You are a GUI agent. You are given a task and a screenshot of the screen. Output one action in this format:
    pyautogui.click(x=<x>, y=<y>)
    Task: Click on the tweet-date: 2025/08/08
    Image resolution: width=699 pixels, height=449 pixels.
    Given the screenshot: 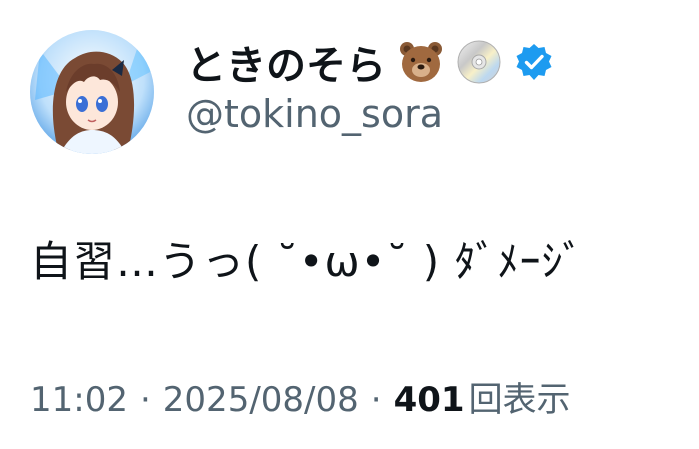 What is the action you would take?
    pyautogui.click(x=261, y=400)
    